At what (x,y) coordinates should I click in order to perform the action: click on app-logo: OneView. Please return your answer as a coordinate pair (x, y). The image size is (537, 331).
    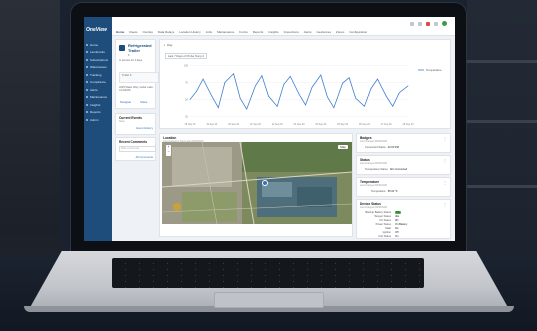
    Looking at the image, I should click on (96, 30).